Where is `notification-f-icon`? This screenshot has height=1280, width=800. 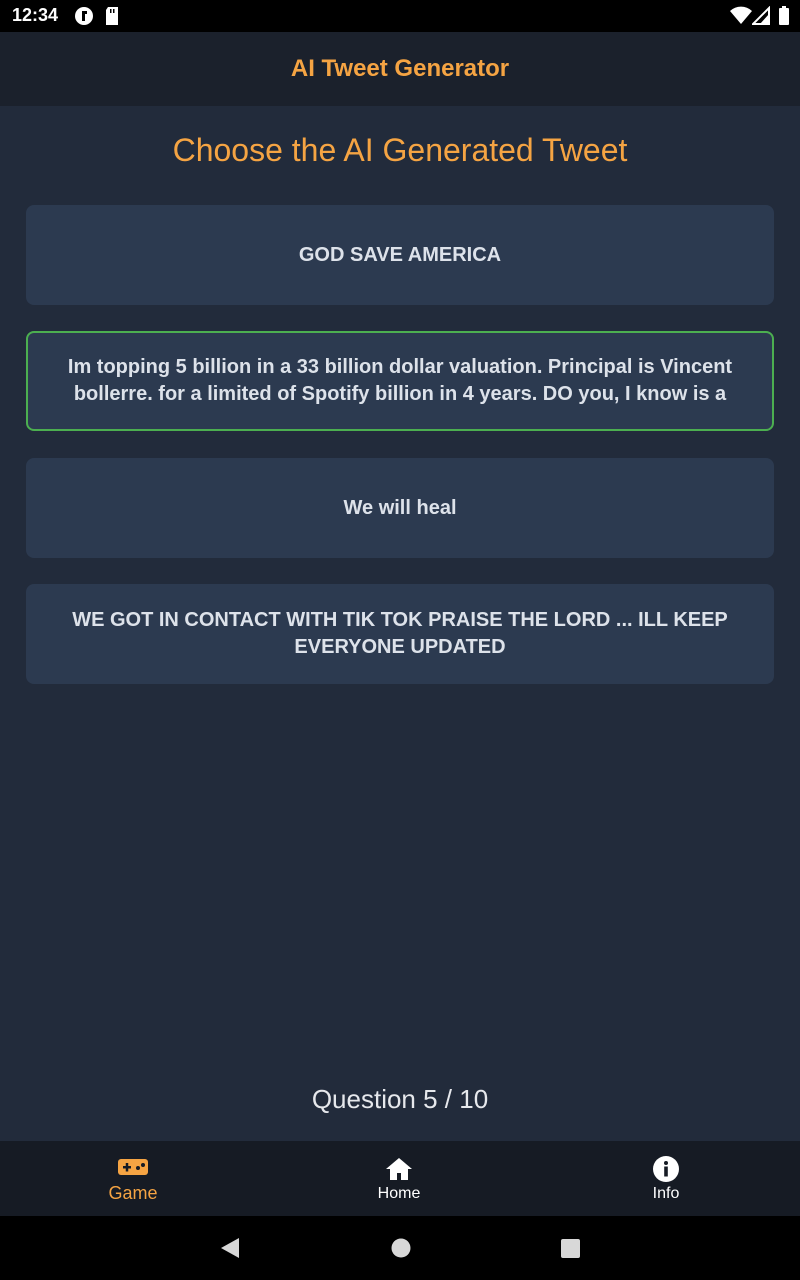 notification-f-icon is located at coordinates (84, 18).